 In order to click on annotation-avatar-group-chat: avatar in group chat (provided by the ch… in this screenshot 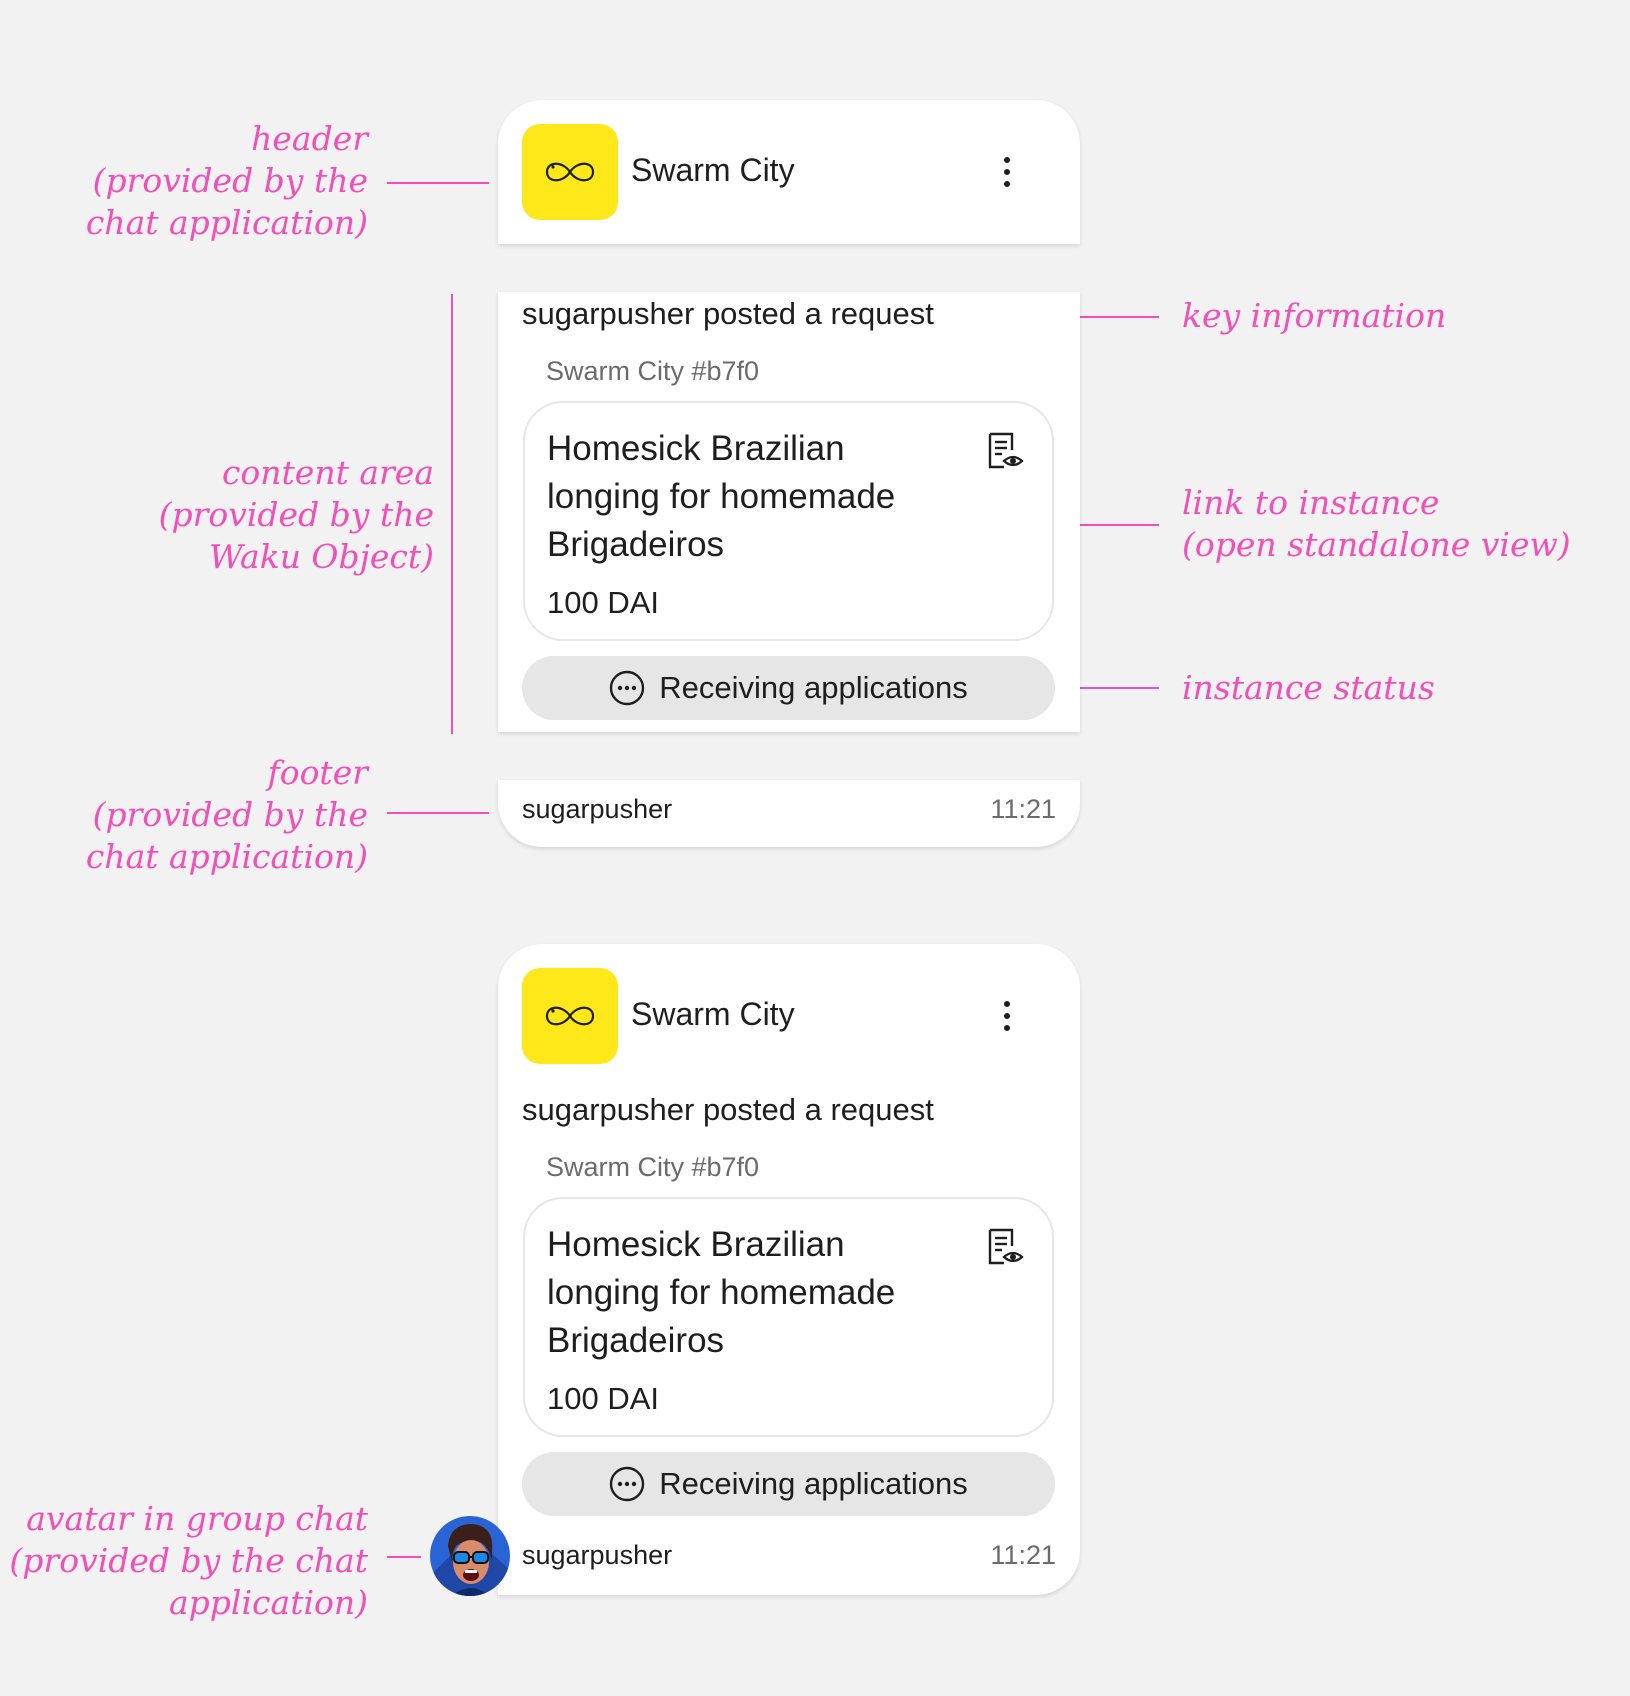, I will do `click(188, 1560)`.